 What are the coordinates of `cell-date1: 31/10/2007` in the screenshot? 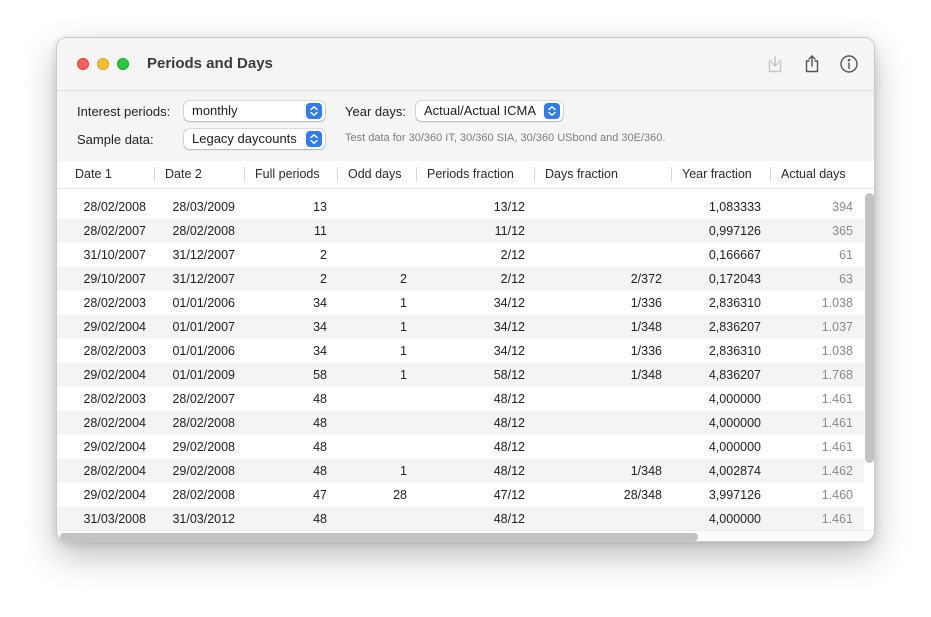 It's located at (114, 255).